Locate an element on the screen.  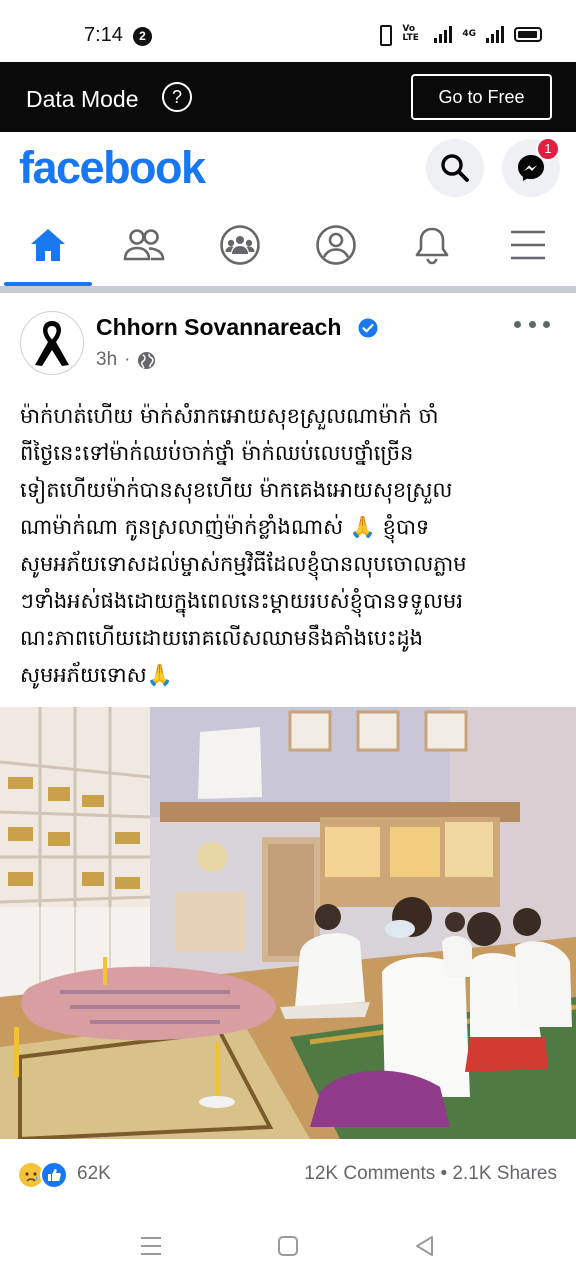
home-icon is located at coordinates (48, 245).